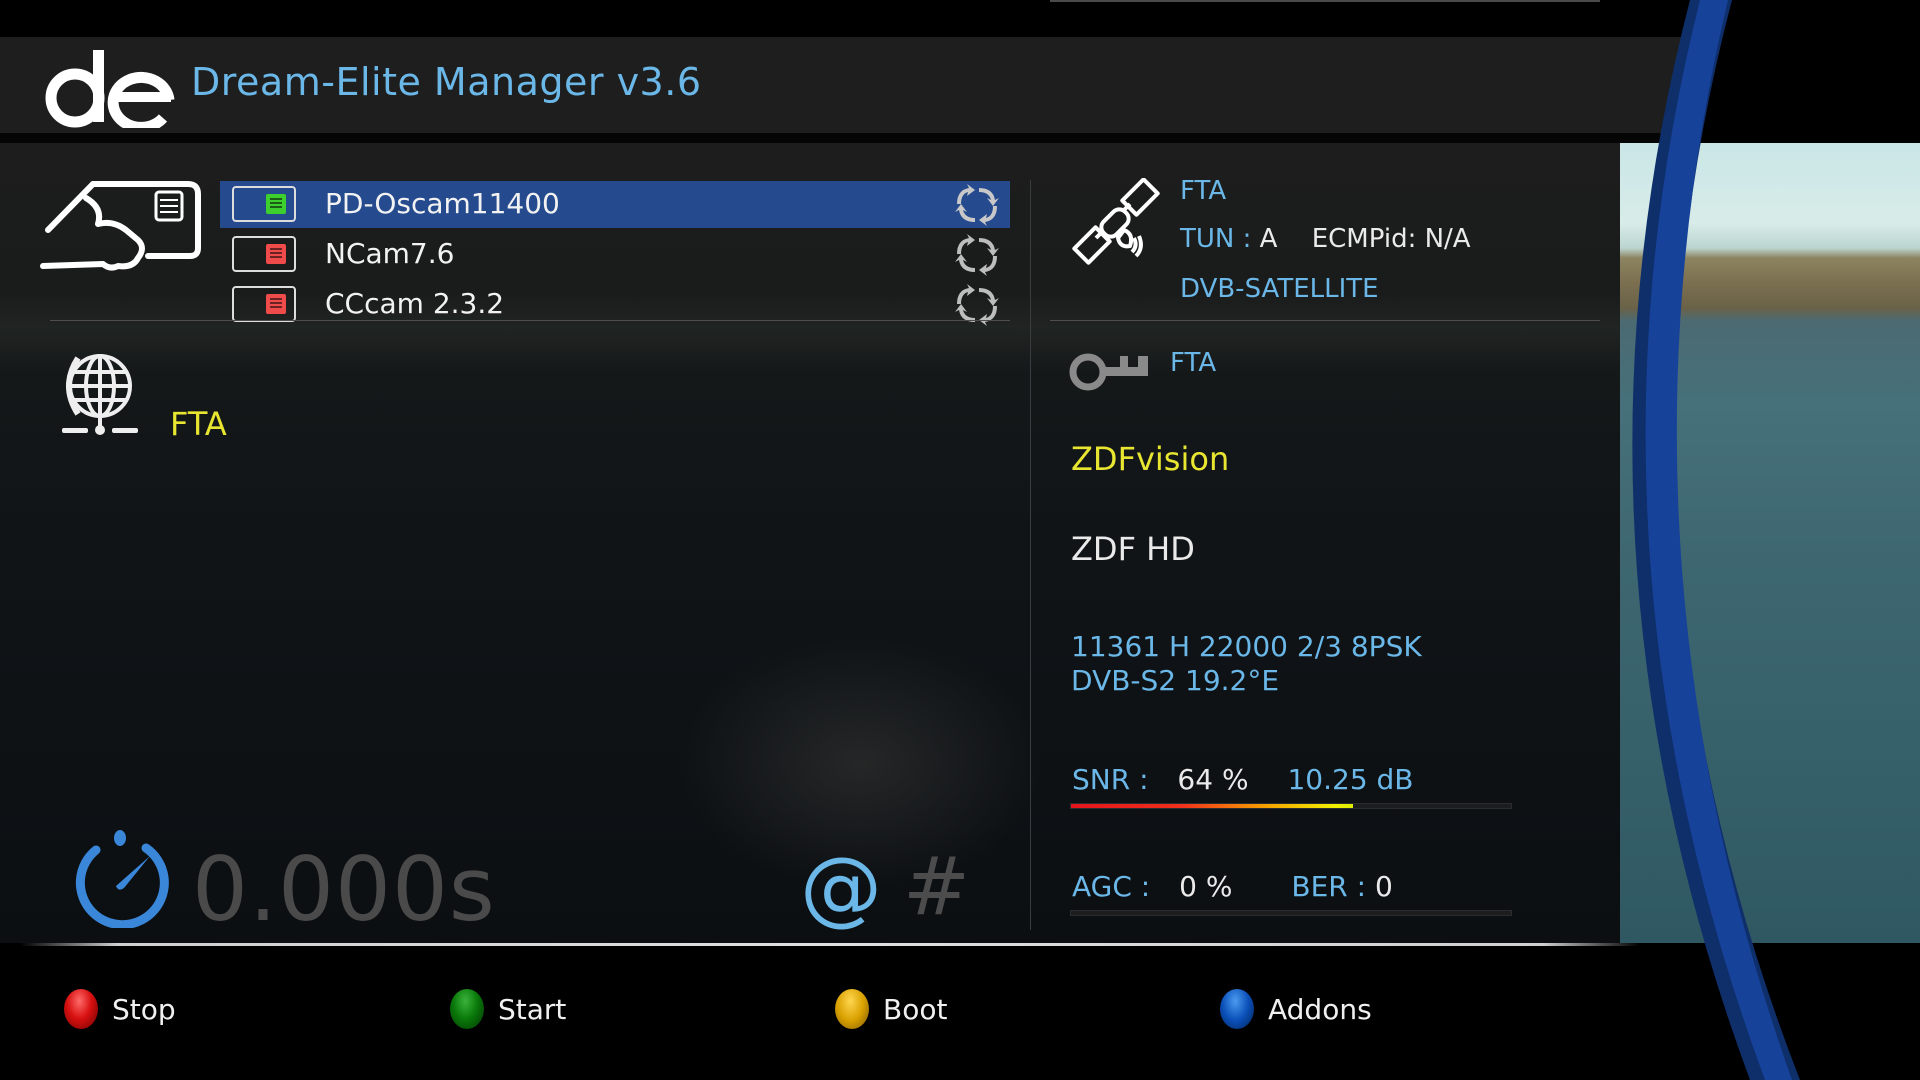  I want to click on chip-active-icon, so click(276, 204).